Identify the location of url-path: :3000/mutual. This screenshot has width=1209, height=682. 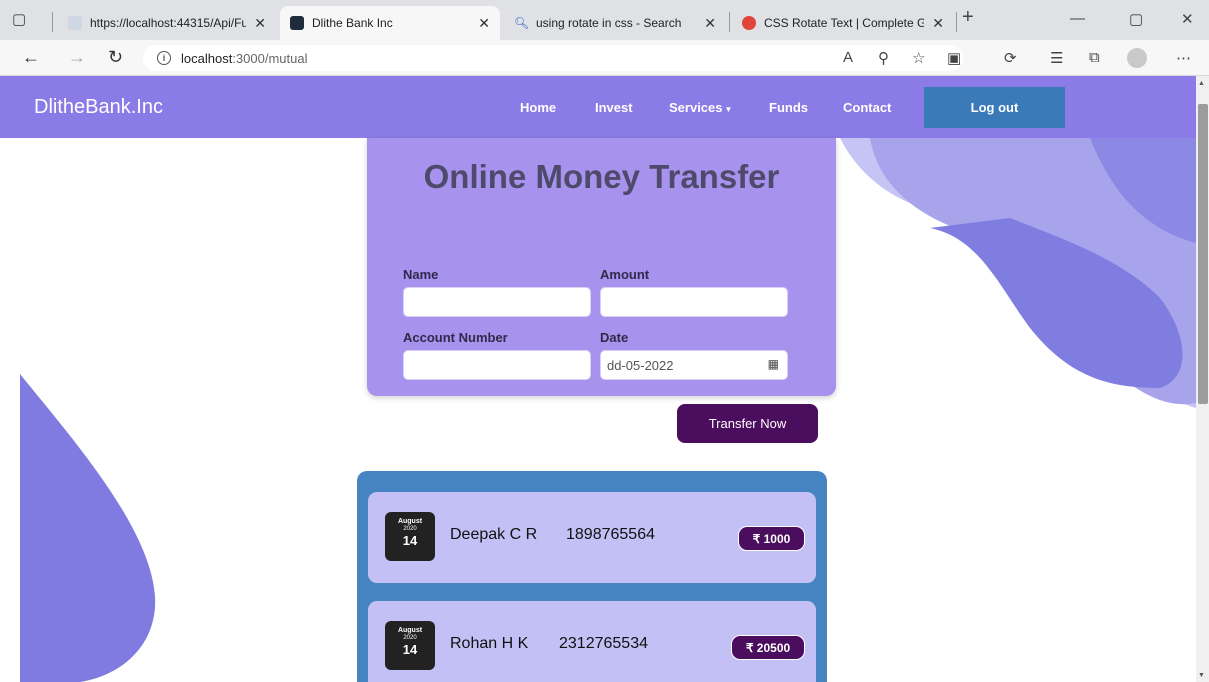
(270, 58).